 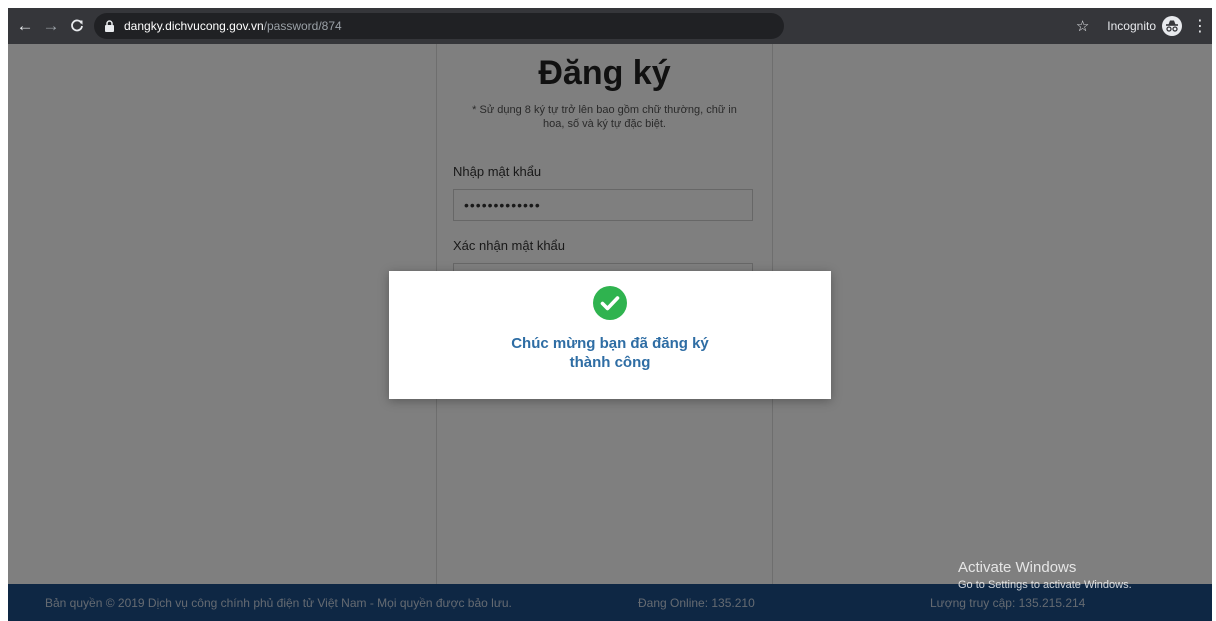 What do you see at coordinates (1017, 567) in the screenshot?
I see `watermark-title: Activate Windows` at bounding box center [1017, 567].